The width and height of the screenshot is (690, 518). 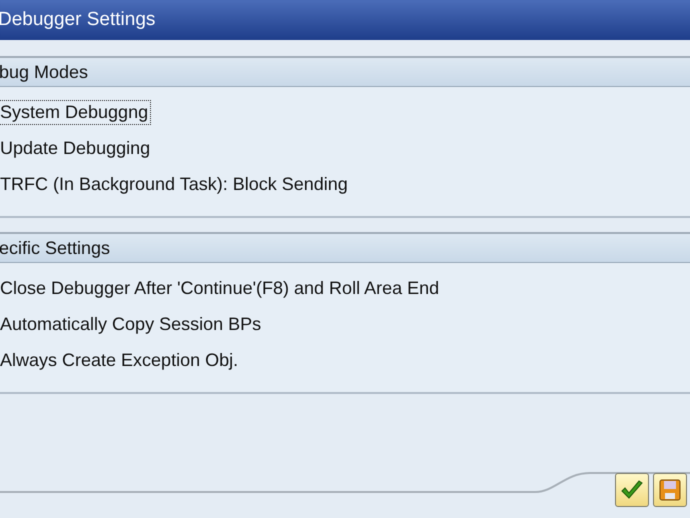 What do you see at coordinates (121, 360) in the screenshot?
I see `option-label: Always Create Exception Obj.` at bounding box center [121, 360].